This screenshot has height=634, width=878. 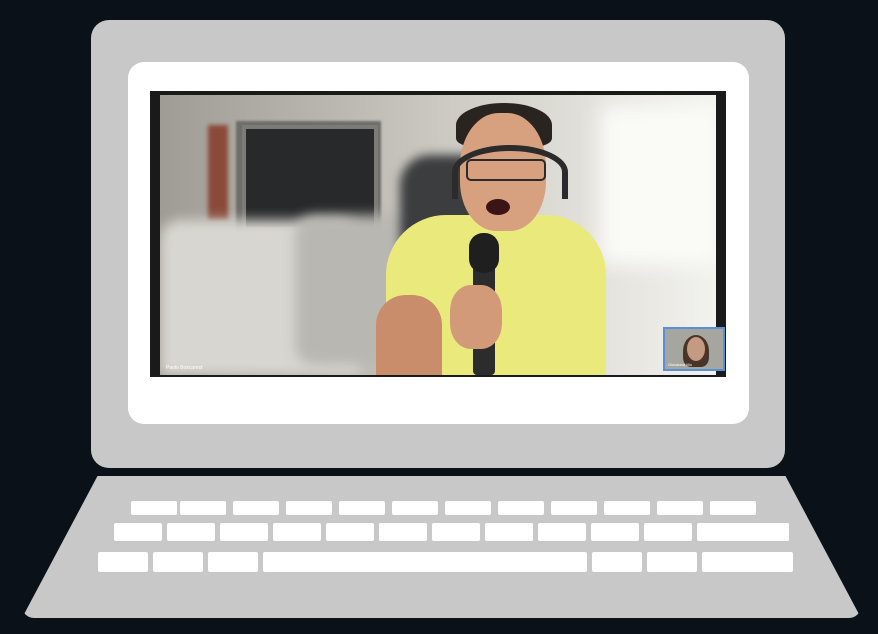 What do you see at coordinates (476, 317) in the screenshot?
I see `participant-hand` at bounding box center [476, 317].